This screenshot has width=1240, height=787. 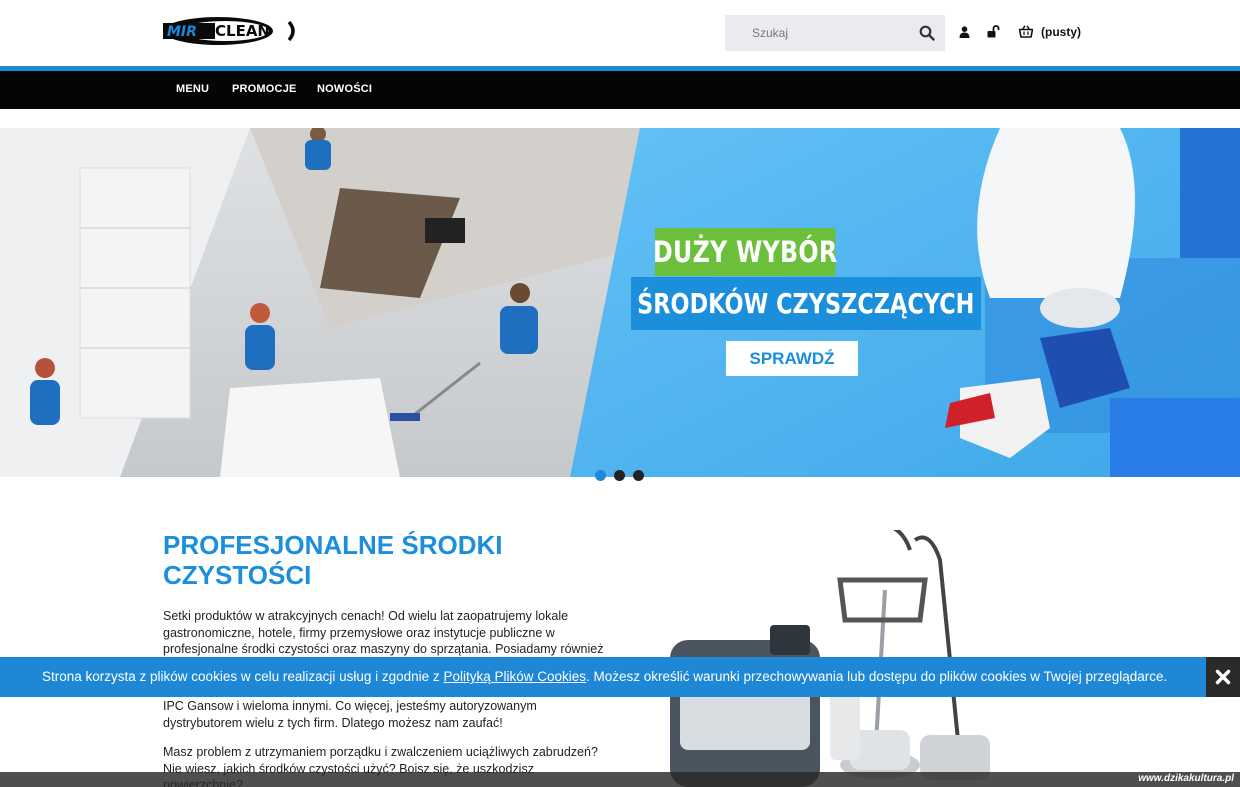 I want to click on banner-headline-2-text: ŚRODKÓW CZYSZCZĄCYCH, so click(x=806, y=303).